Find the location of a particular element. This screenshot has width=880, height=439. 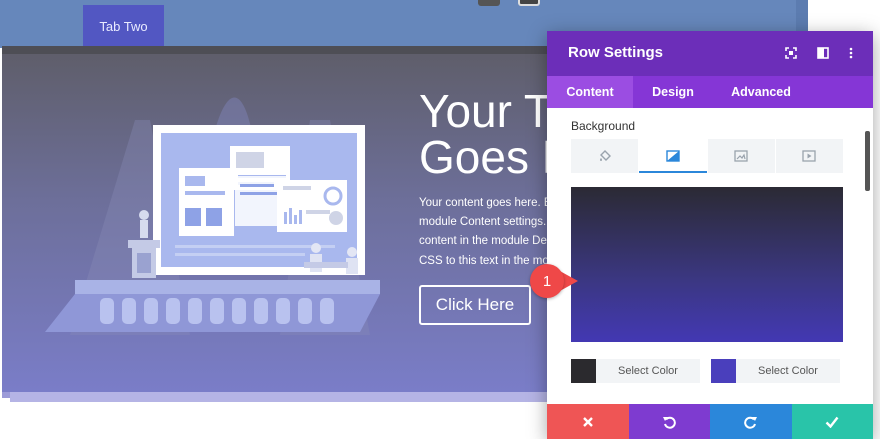

modal-footer is located at coordinates (710, 421).